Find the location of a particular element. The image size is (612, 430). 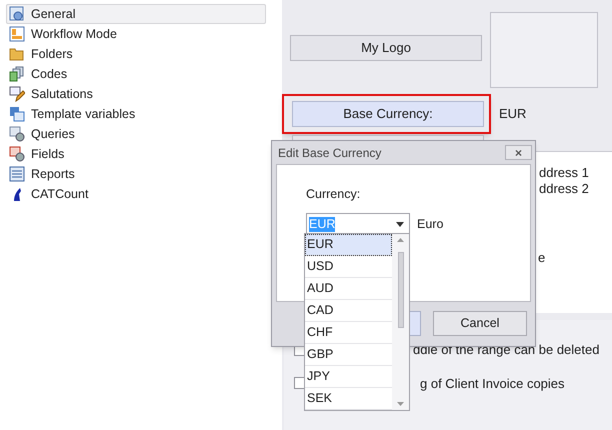

checkbox-label: g of Client Invoice copies is located at coordinates (492, 383).